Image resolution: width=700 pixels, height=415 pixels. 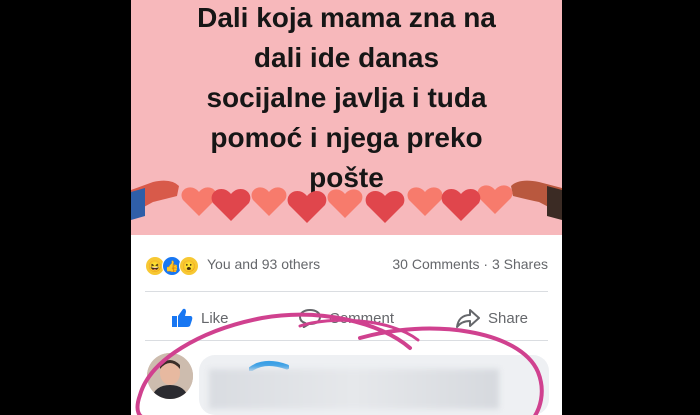 I want to click on avatar, so click(x=170, y=376).